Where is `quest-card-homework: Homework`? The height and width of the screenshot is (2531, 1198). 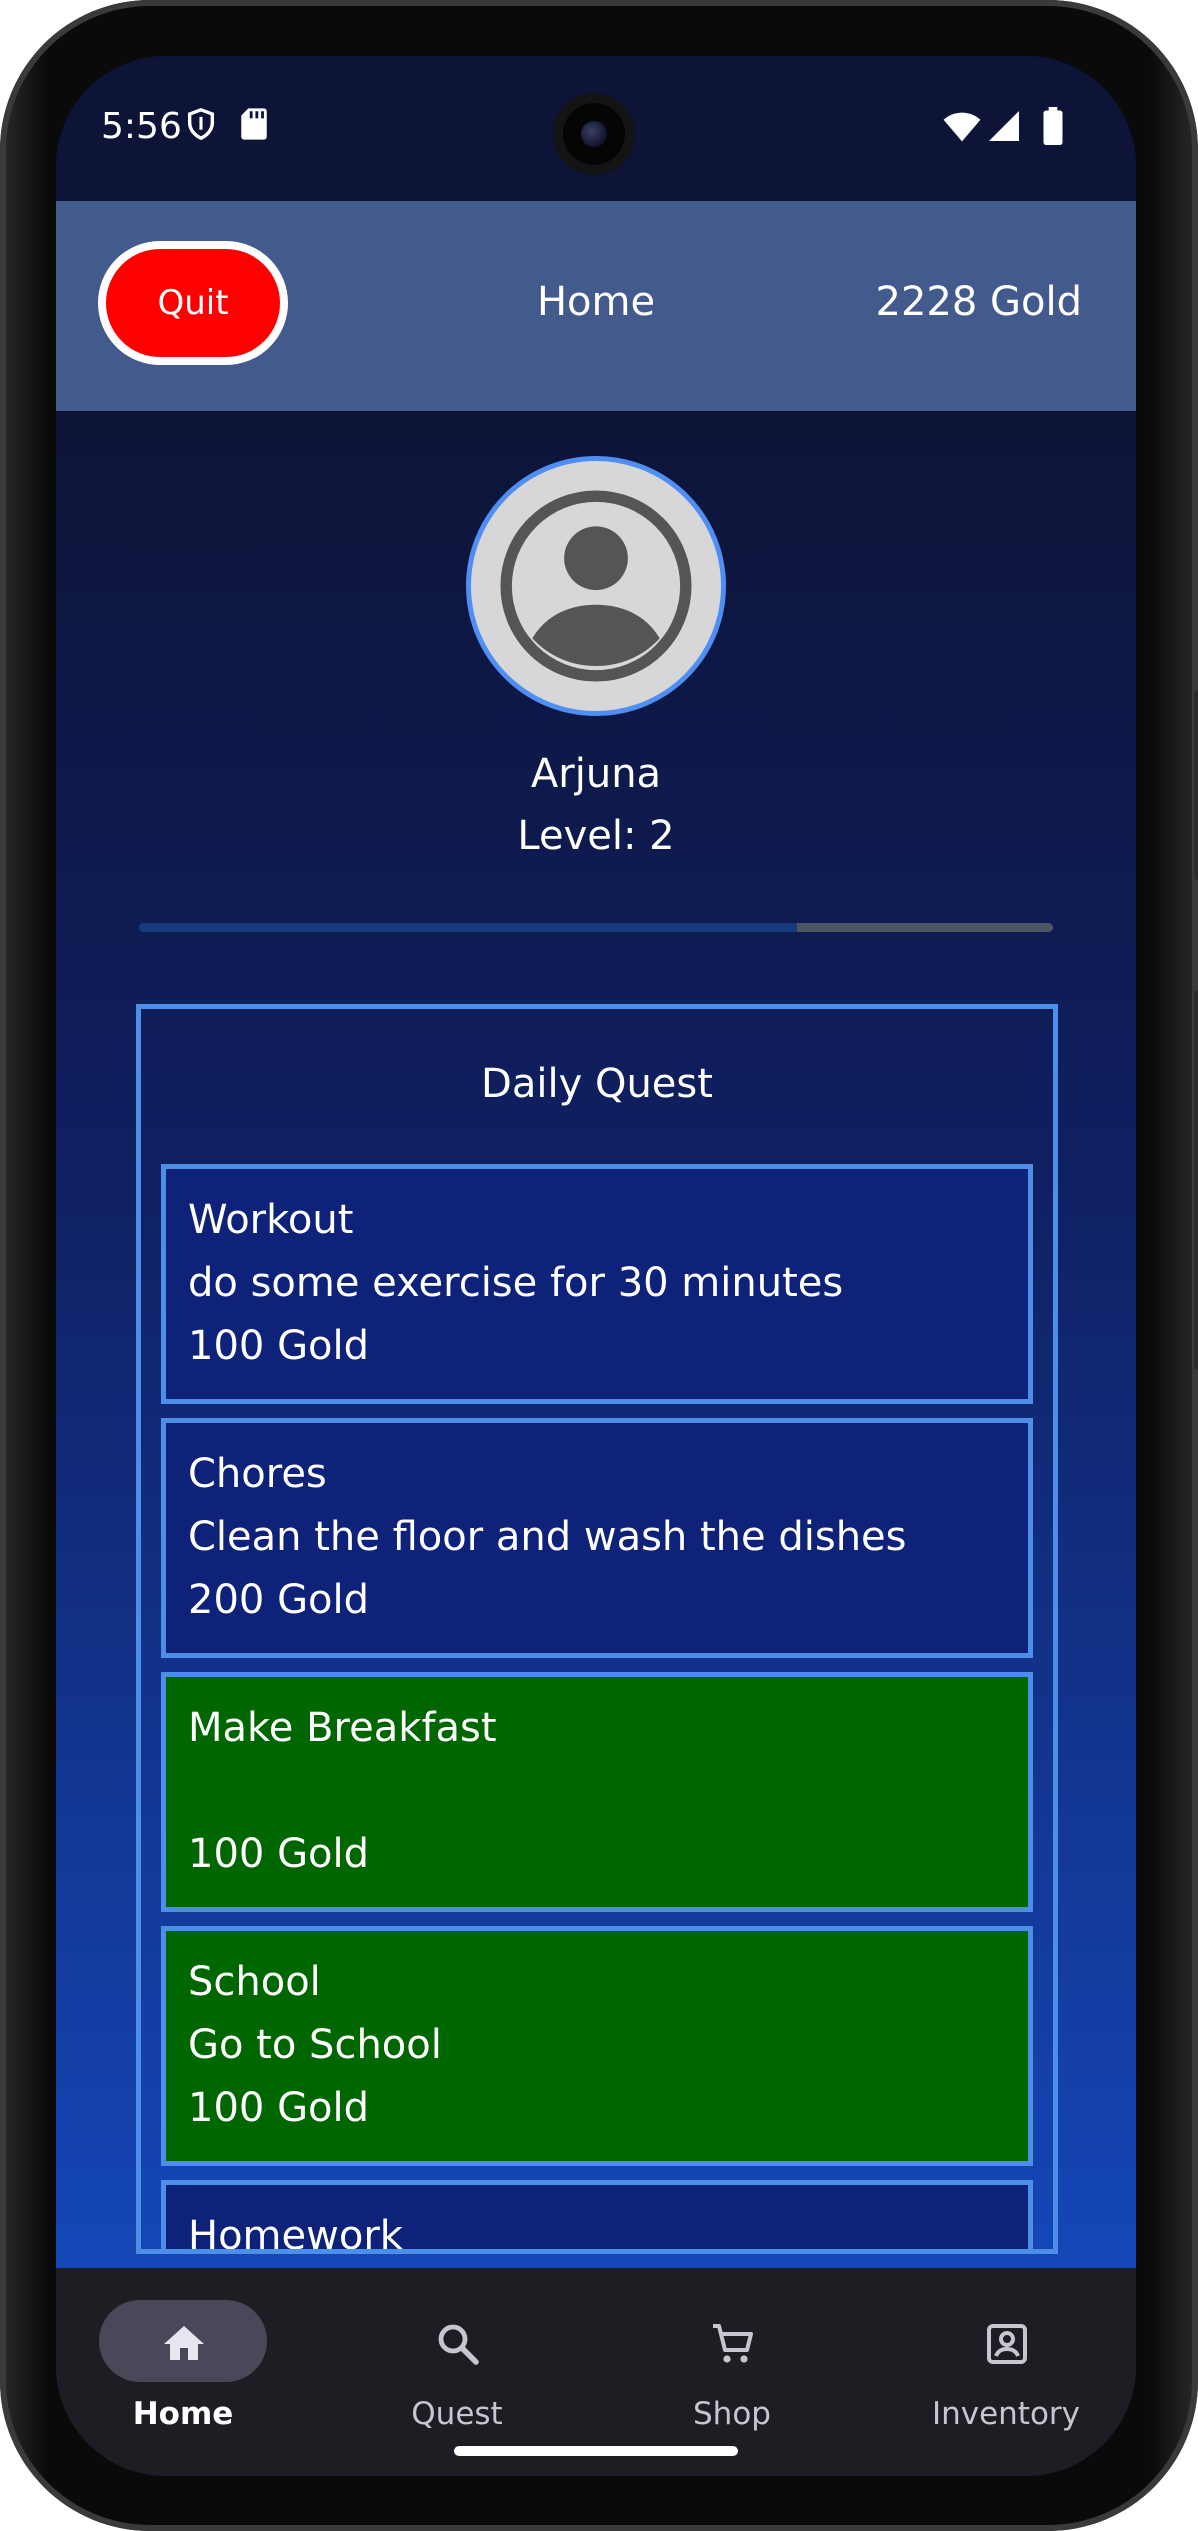
quest-card-homework: Homework is located at coordinates (597, 2217).